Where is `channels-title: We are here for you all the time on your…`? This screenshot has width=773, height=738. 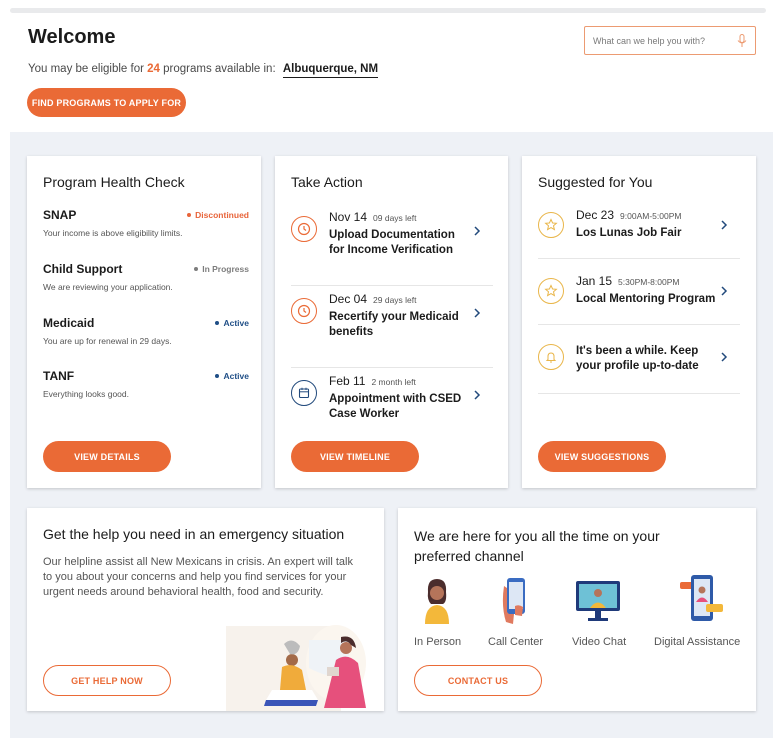 channels-title: We are here for you all the time on your… is located at coordinates (537, 546).